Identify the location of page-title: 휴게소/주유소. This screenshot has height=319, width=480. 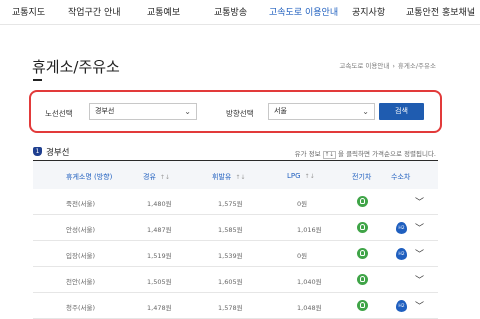
(76, 67).